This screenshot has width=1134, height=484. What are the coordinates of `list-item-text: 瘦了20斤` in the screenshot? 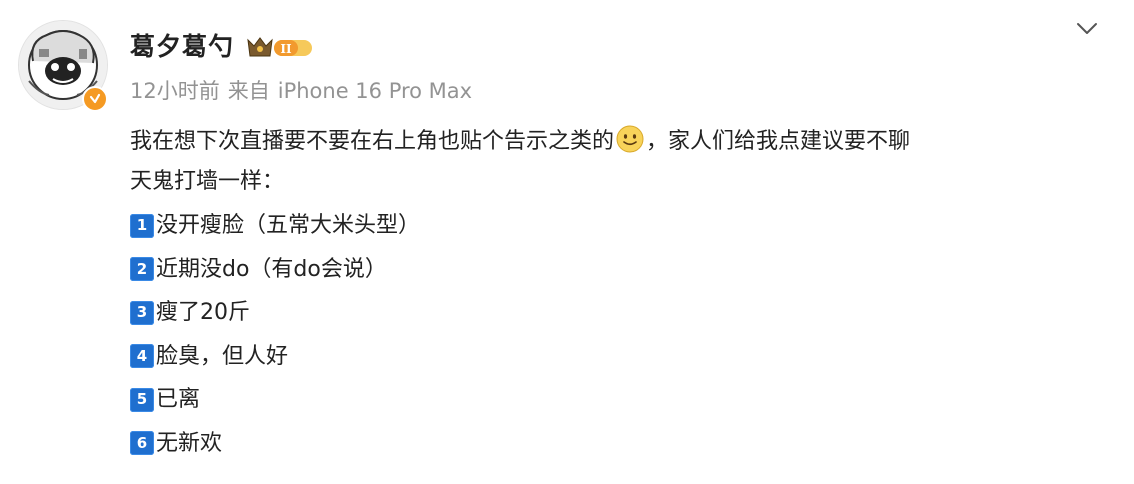 It's located at (203, 312).